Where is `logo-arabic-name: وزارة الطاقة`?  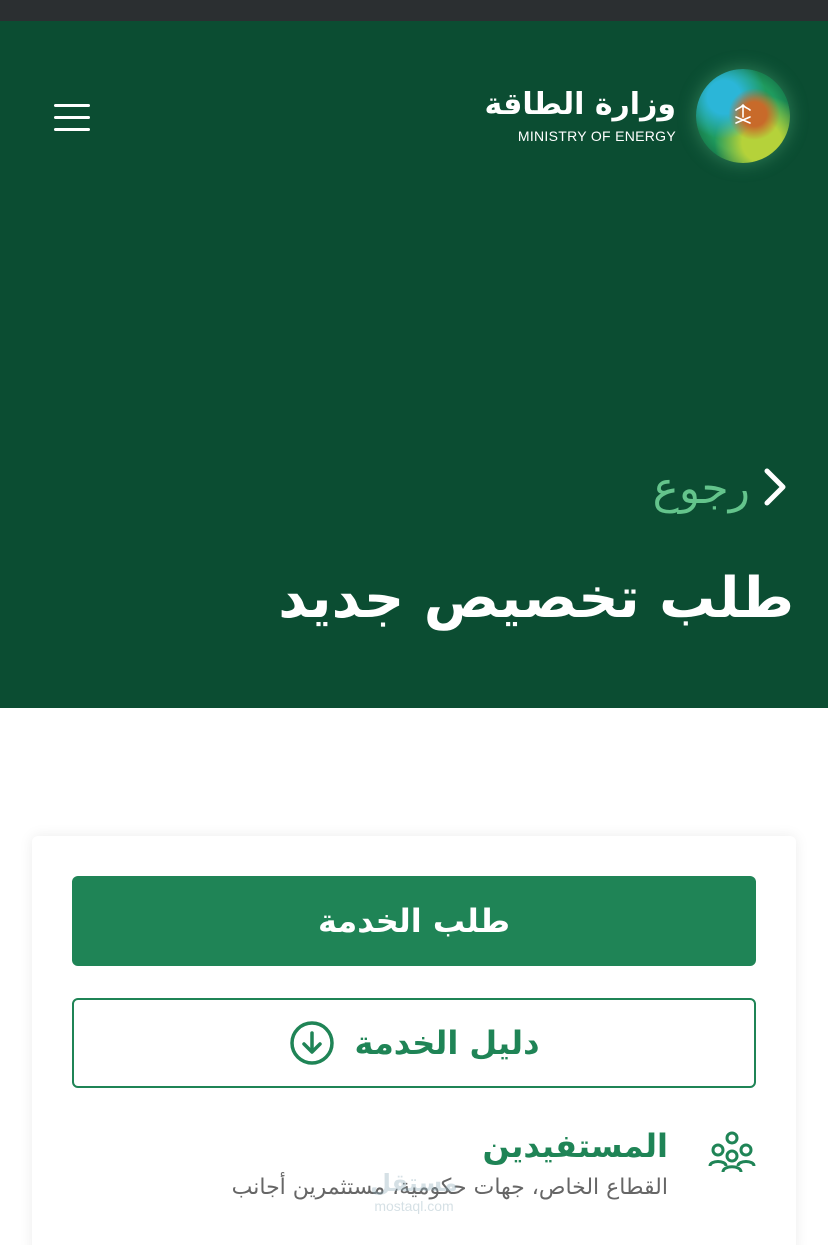 logo-arabic-name: وزارة الطاقة is located at coordinates (580, 104).